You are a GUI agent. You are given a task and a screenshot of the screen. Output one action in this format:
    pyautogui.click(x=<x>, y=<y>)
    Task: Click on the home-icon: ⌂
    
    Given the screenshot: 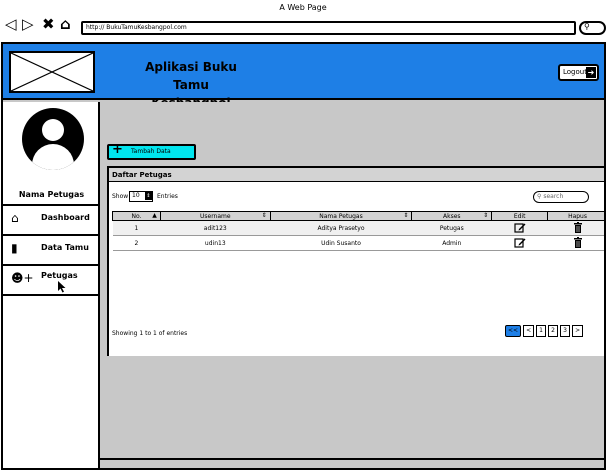 What is the action you would take?
    pyautogui.click(x=15, y=218)
    